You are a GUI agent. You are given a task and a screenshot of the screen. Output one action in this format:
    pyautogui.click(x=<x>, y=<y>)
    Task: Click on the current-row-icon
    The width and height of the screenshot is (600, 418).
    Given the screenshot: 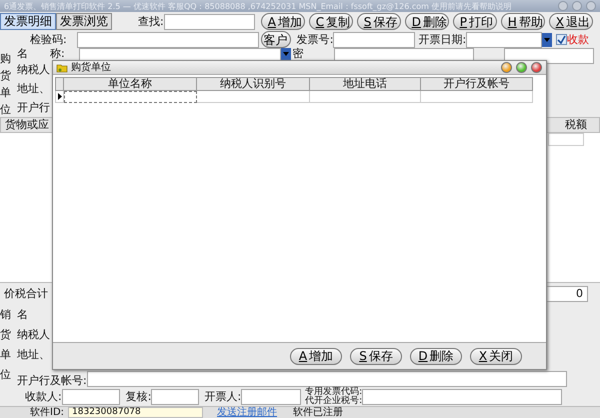 What is the action you would take?
    pyautogui.click(x=60, y=96)
    